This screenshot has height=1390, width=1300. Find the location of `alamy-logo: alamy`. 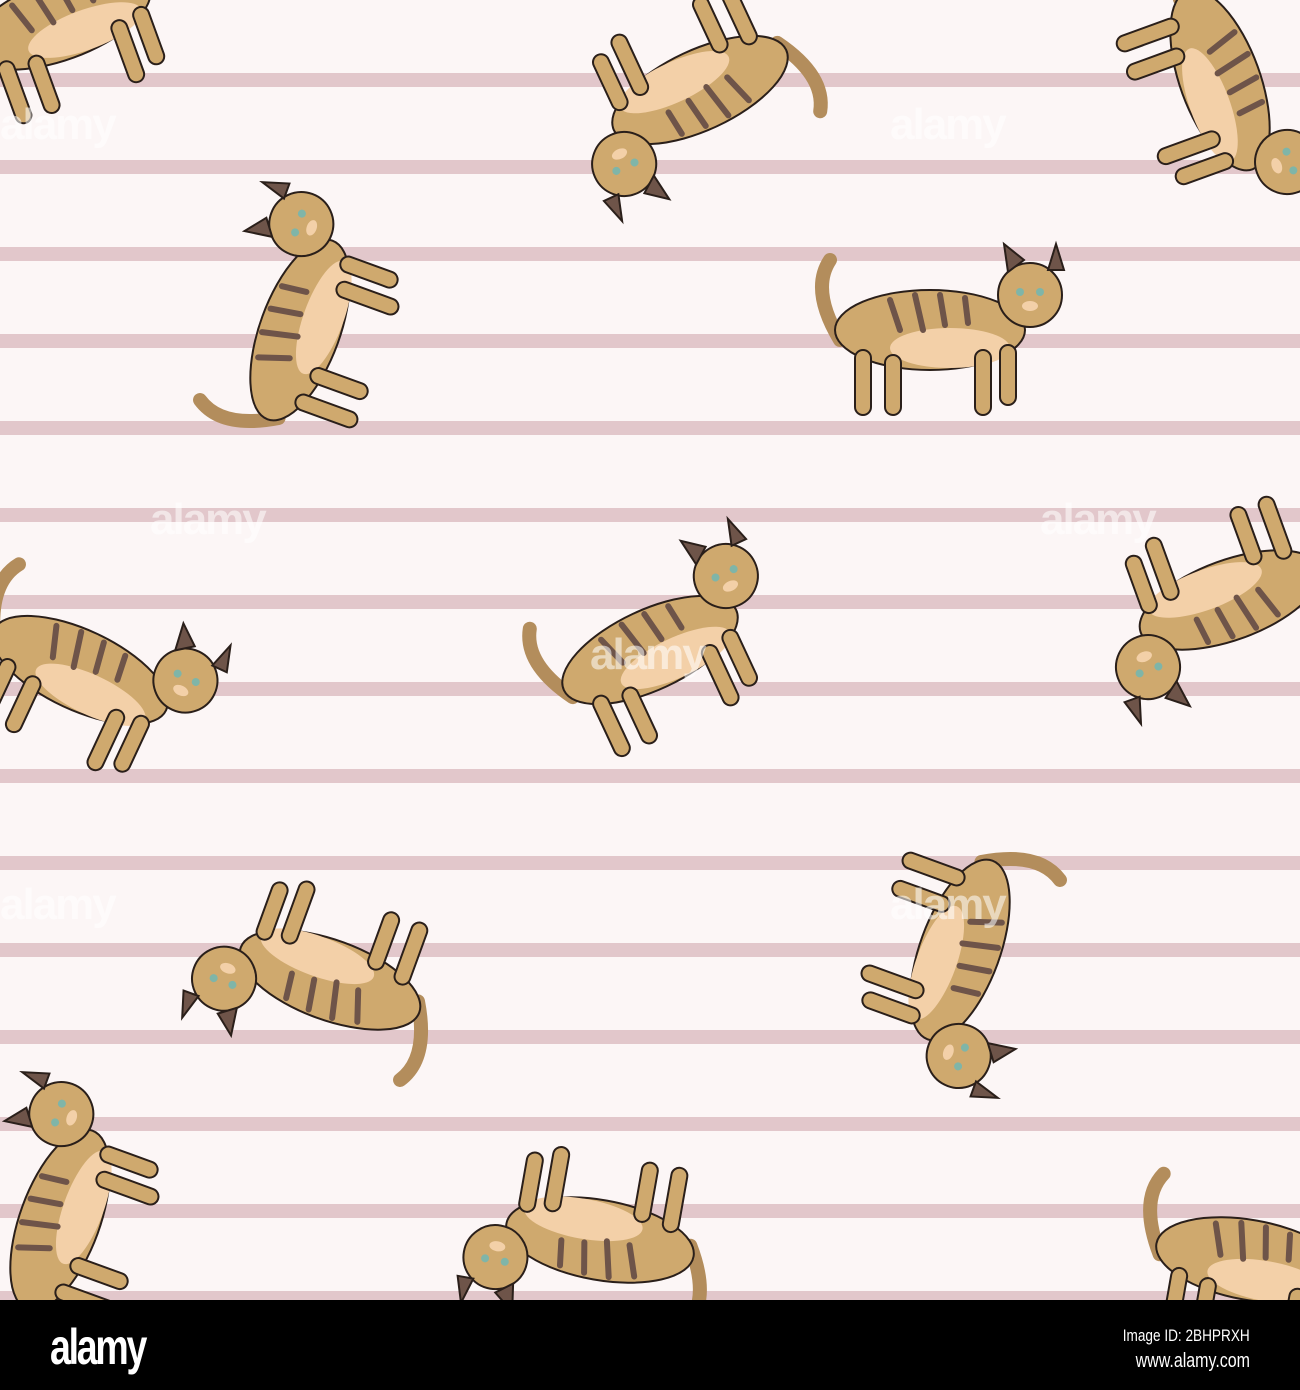

alamy-logo: alamy is located at coordinates (98, 1347).